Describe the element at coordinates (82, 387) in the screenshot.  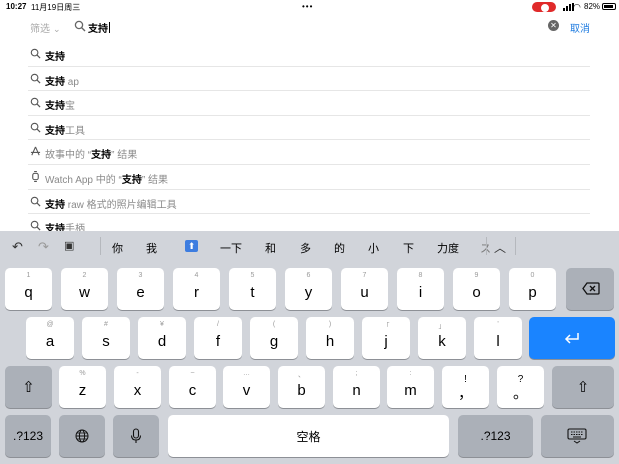
I see `key-z: % z` at that location.